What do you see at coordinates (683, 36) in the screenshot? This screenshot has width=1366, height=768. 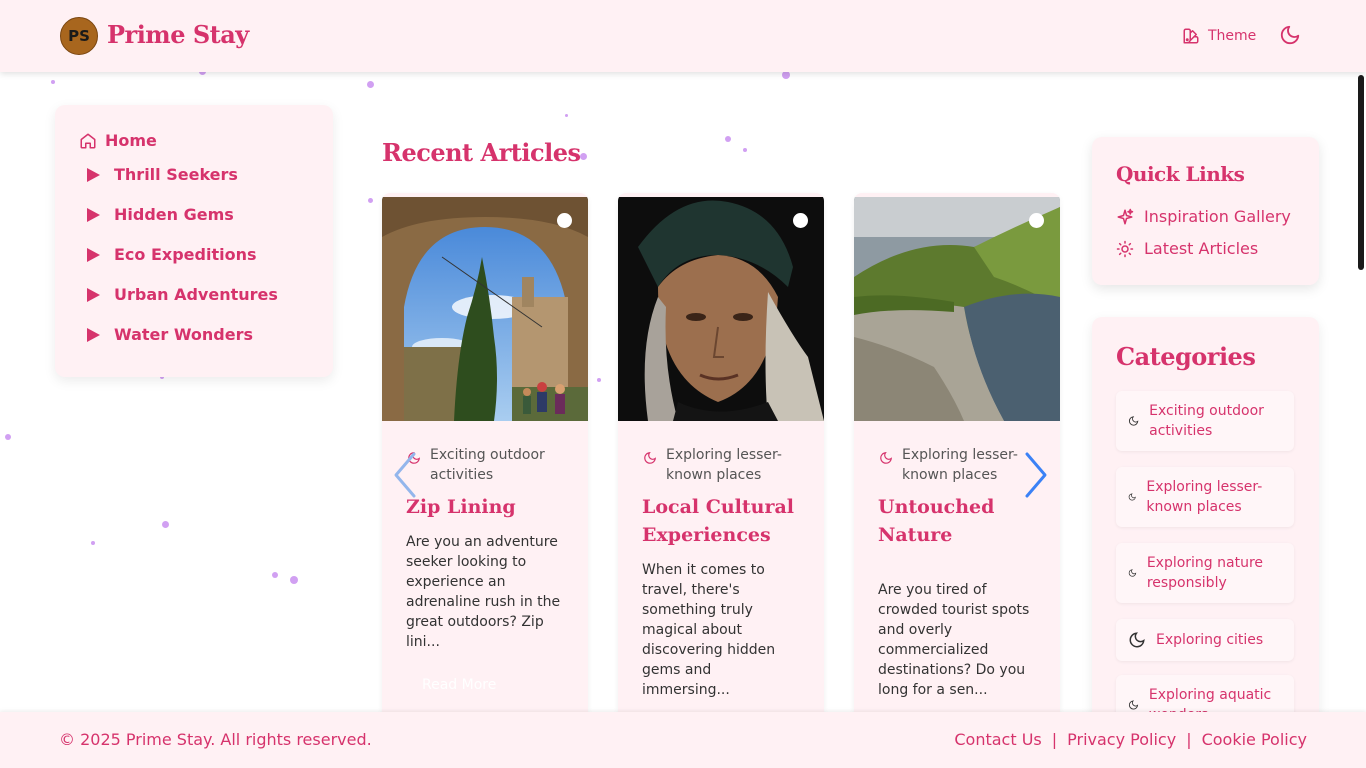 I see `site-header: PS Prime Stay Theme` at bounding box center [683, 36].